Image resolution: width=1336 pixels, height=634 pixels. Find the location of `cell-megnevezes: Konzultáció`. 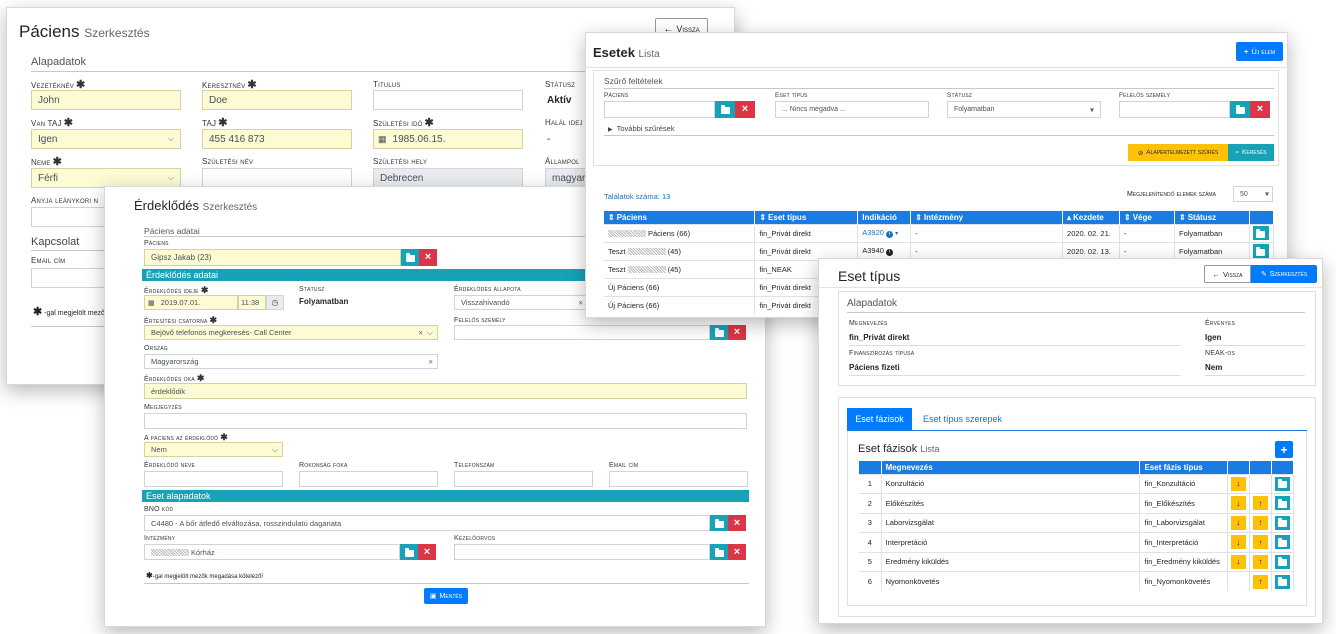

cell-megnevezes: Konzultáció is located at coordinates (1011, 483).